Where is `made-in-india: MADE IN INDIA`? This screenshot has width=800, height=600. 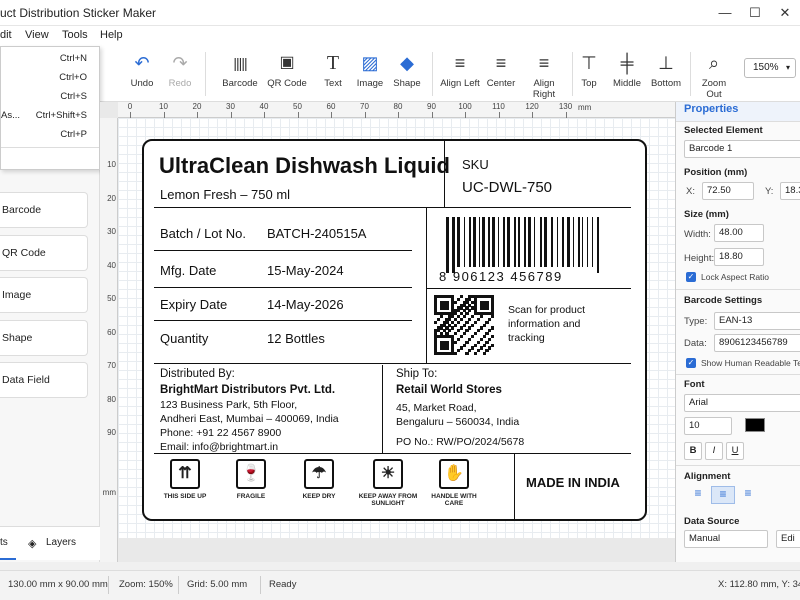
made-in-india: MADE IN INDIA is located at coordinates (573, 482).